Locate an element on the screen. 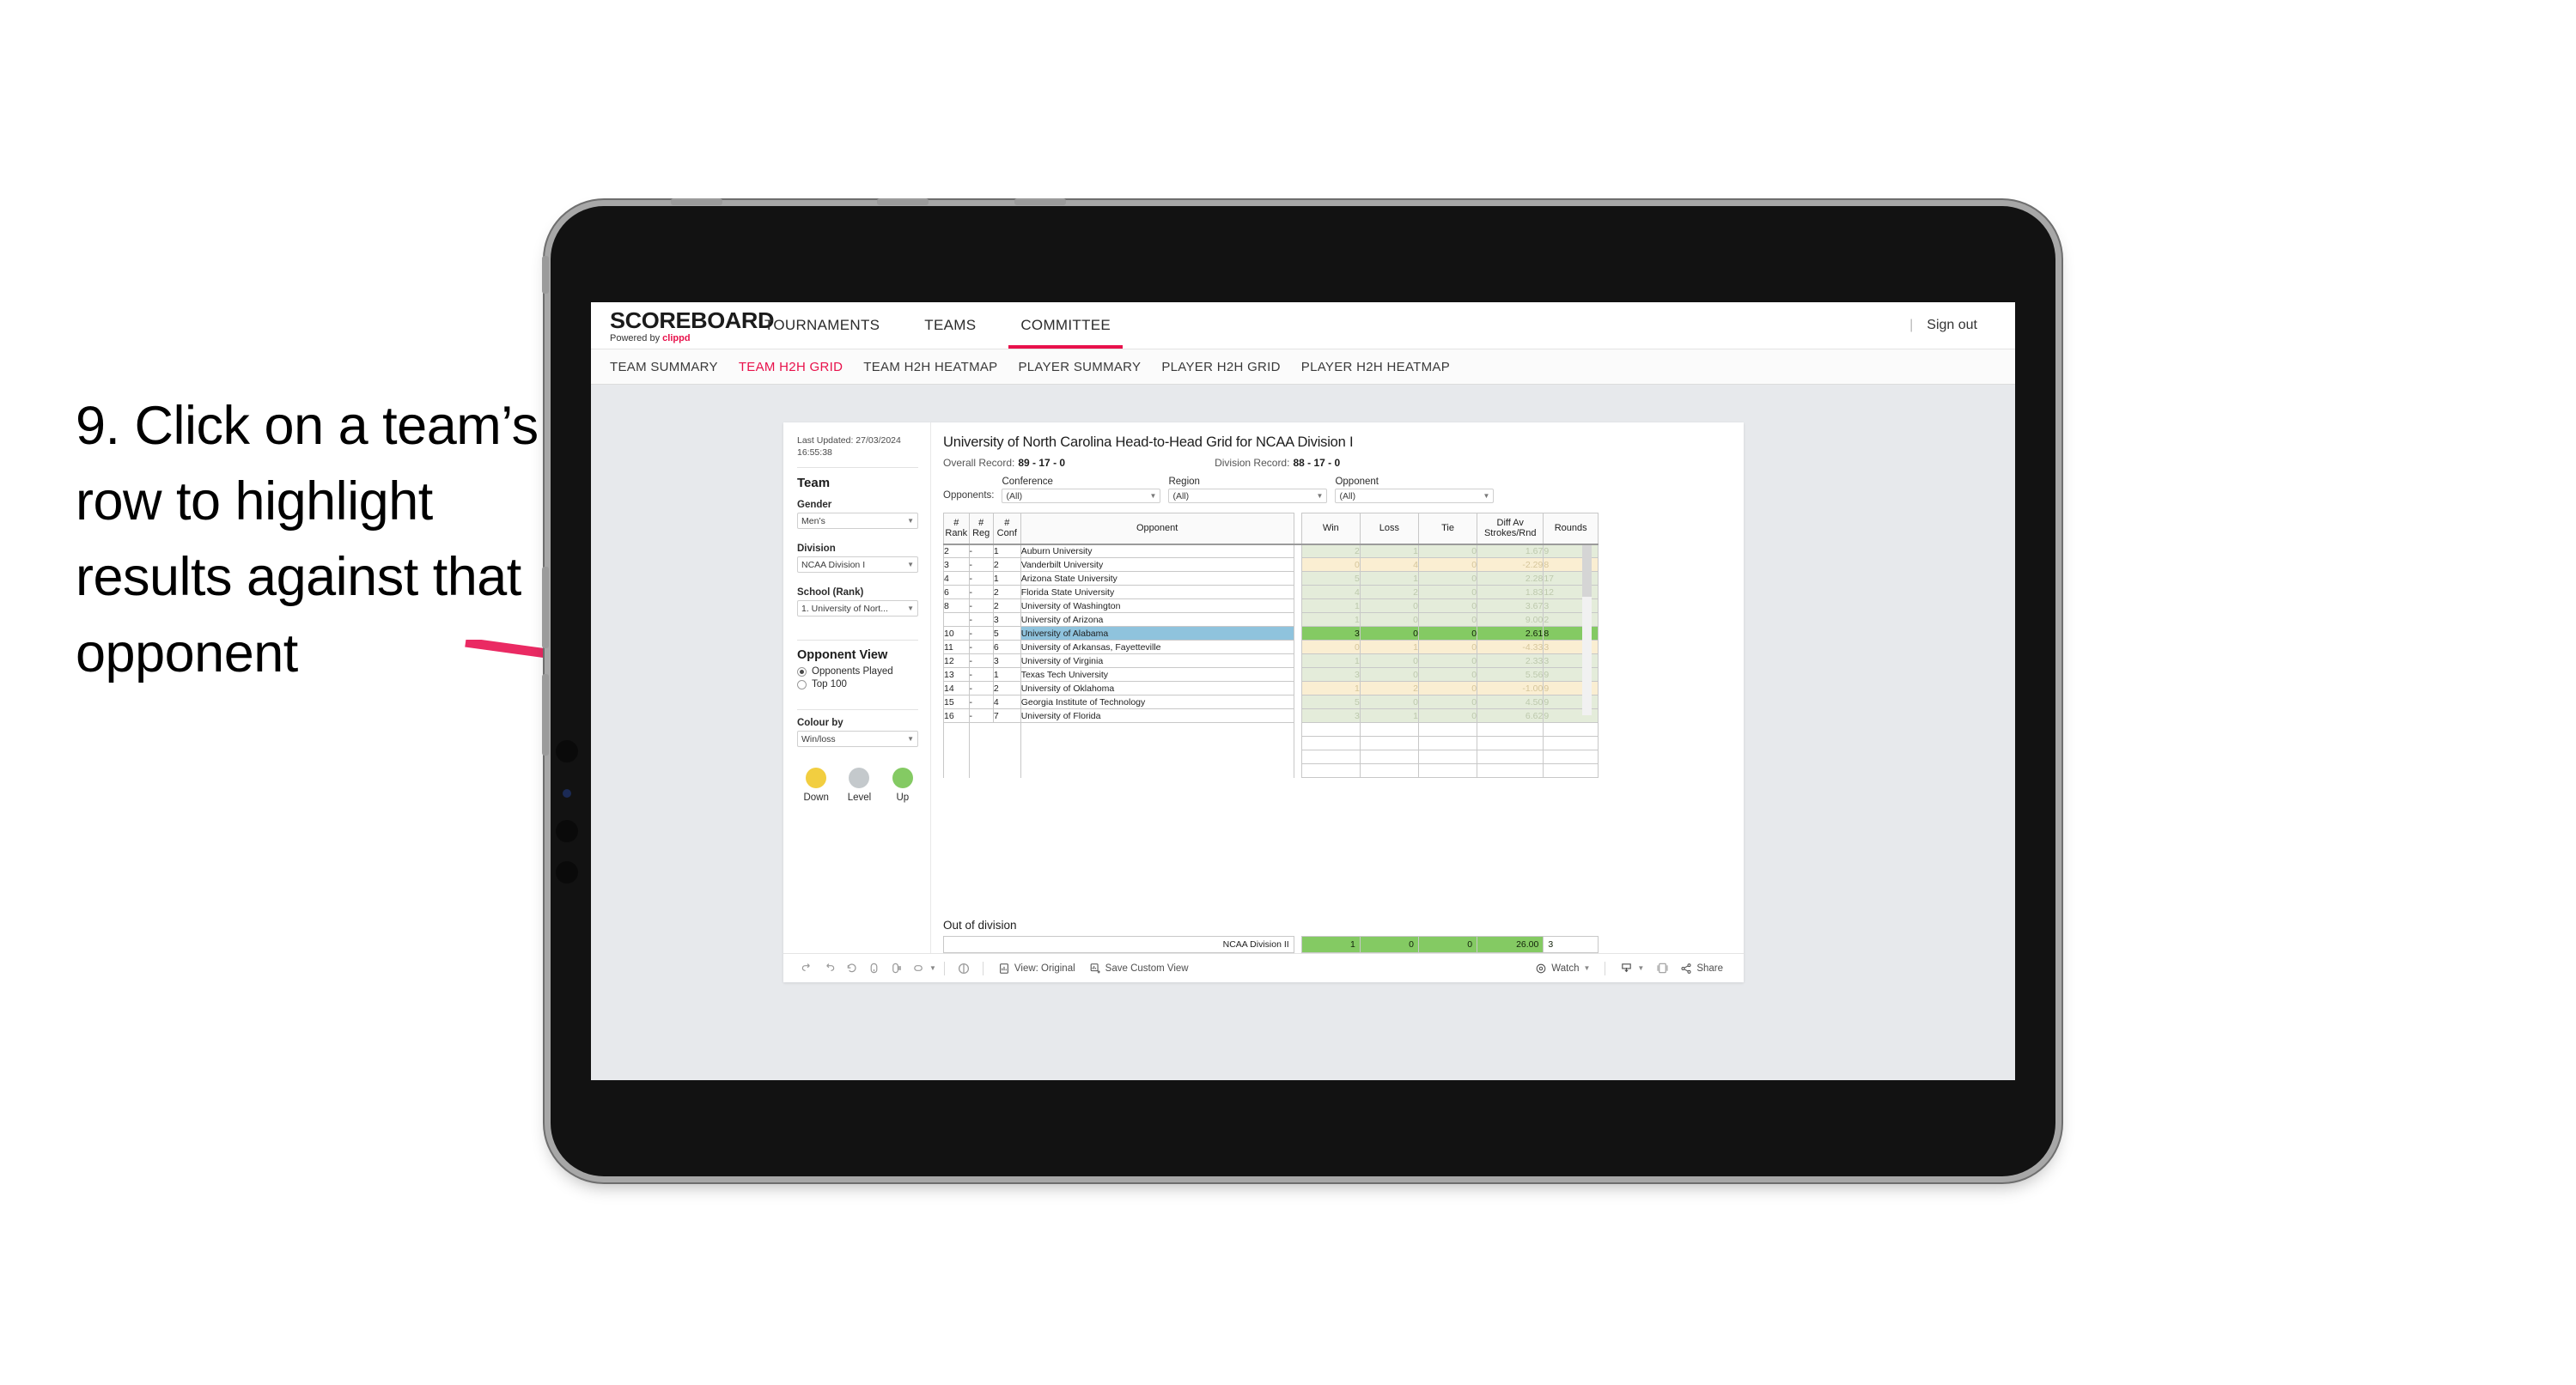 The image size is (2576, 1385). table-row: 10-5 University of Alabama 3 0 0 2.61 8 is located at coordinates (1271, 633).